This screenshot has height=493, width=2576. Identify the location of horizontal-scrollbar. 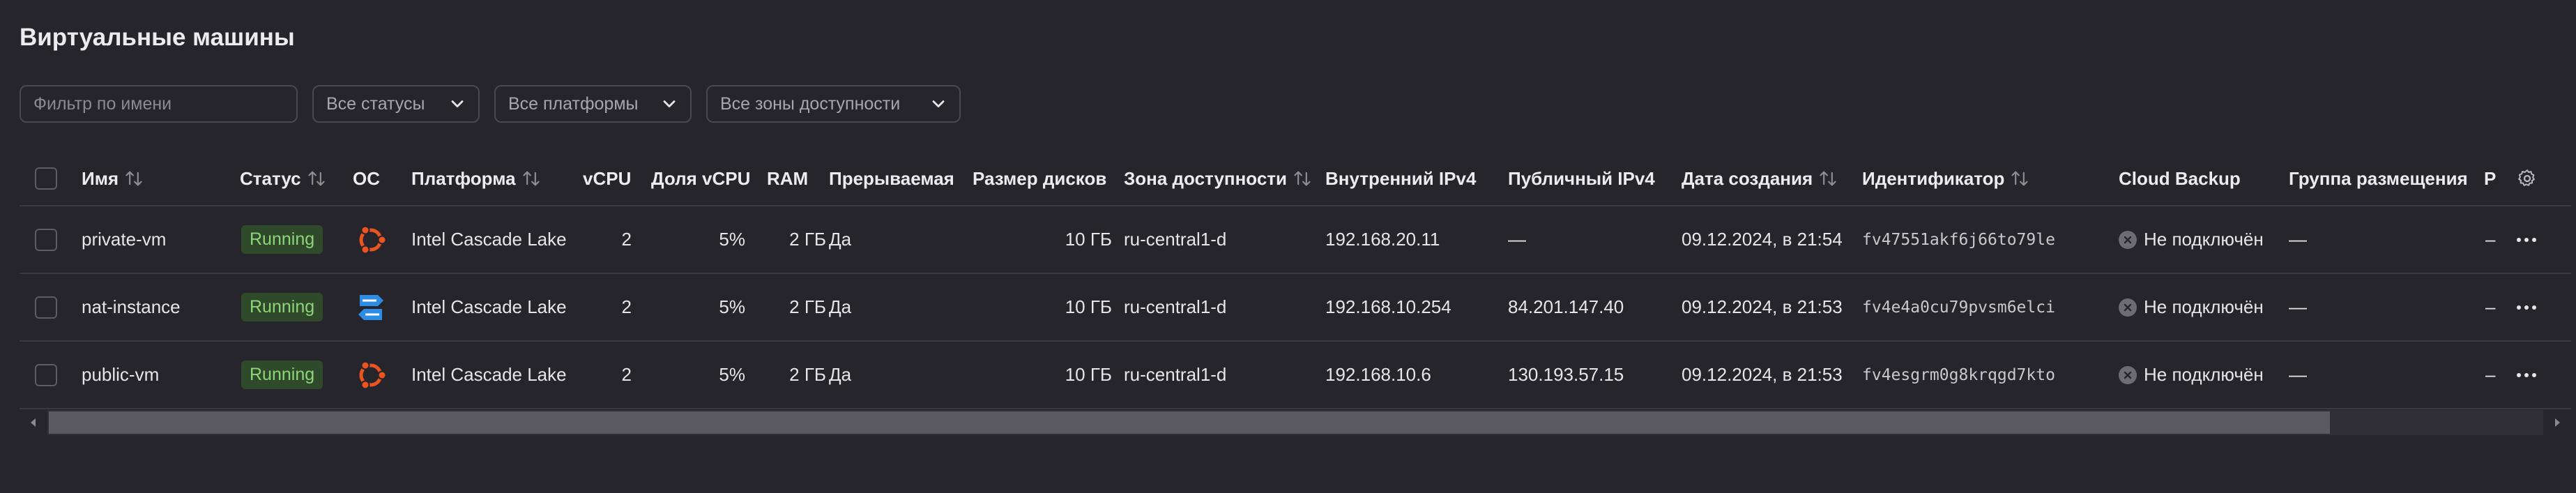
(1295, 422).